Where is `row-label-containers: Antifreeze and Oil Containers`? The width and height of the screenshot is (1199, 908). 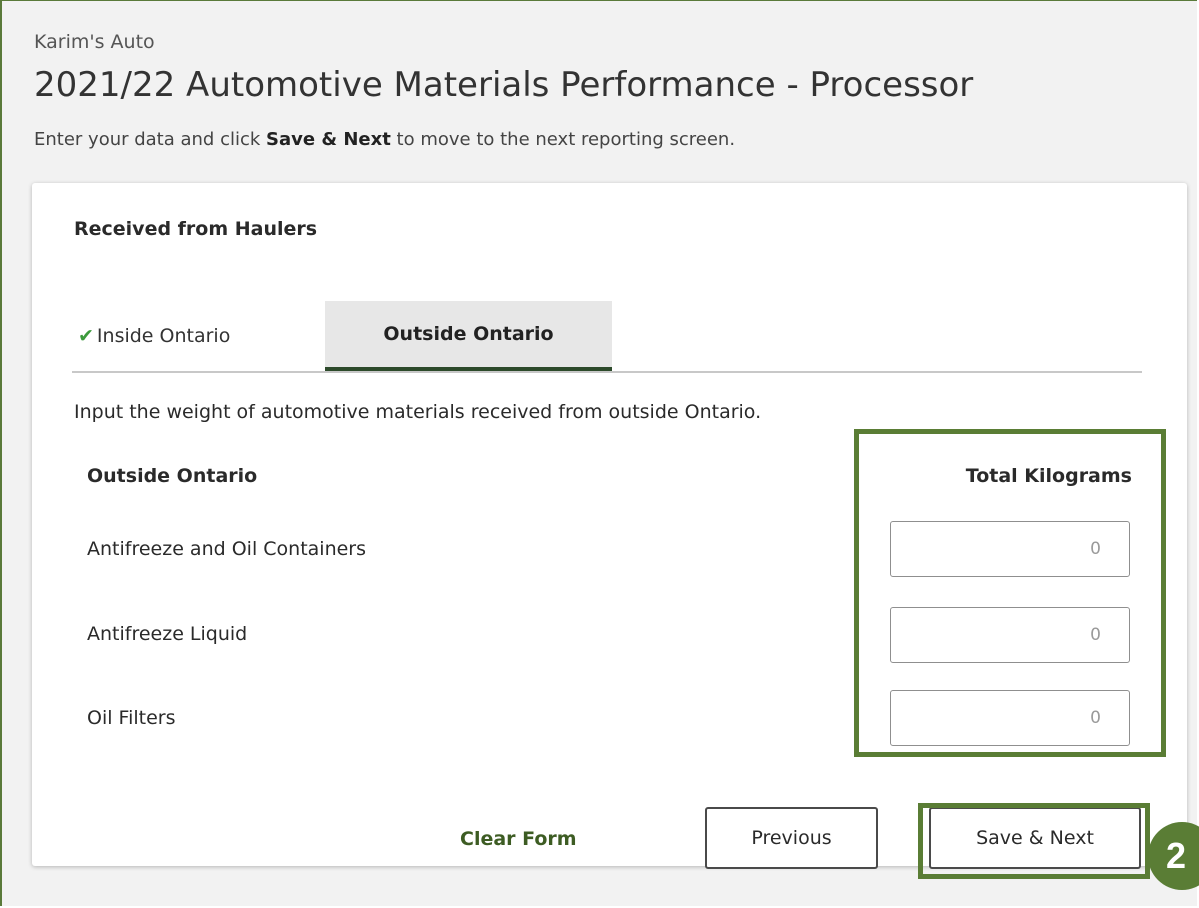
row-label-containers: Antifreeze and Oil Containers is located at coordinates (227, 549).